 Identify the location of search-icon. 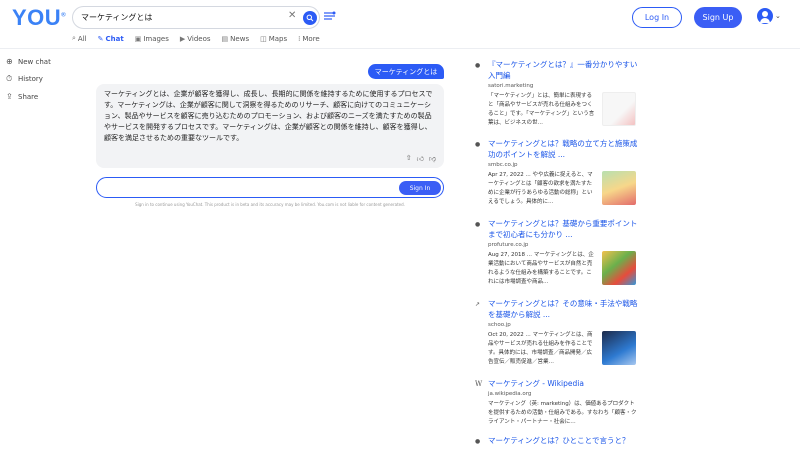
(310, 18).